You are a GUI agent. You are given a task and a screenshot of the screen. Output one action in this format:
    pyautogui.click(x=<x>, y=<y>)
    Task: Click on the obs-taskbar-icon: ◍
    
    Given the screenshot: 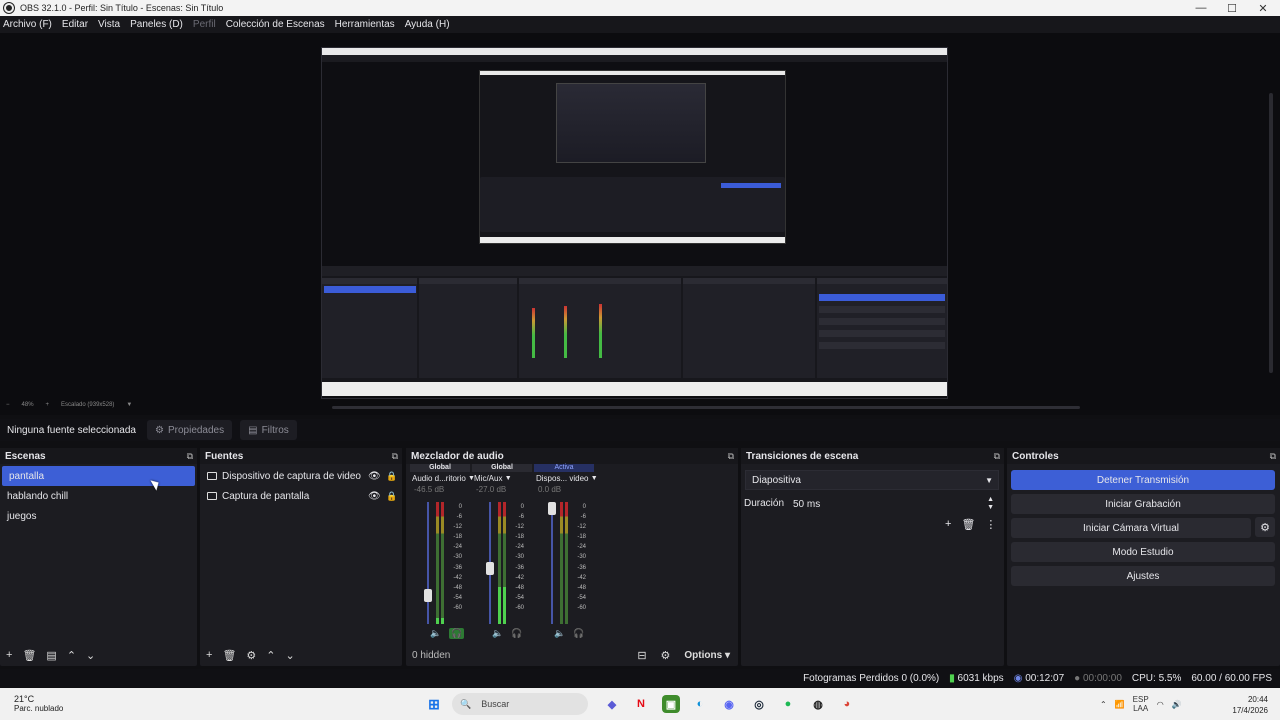 What is the action you would take?
    pyautogui.click(x=818, y=704)
    